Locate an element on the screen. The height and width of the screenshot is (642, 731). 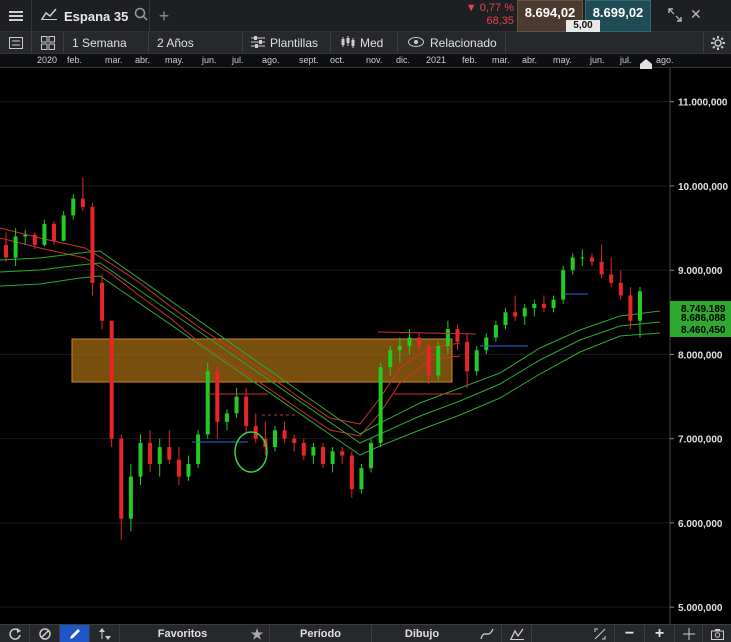
y-tick-label: 10.000,000 is located at coordinates (703, 187).